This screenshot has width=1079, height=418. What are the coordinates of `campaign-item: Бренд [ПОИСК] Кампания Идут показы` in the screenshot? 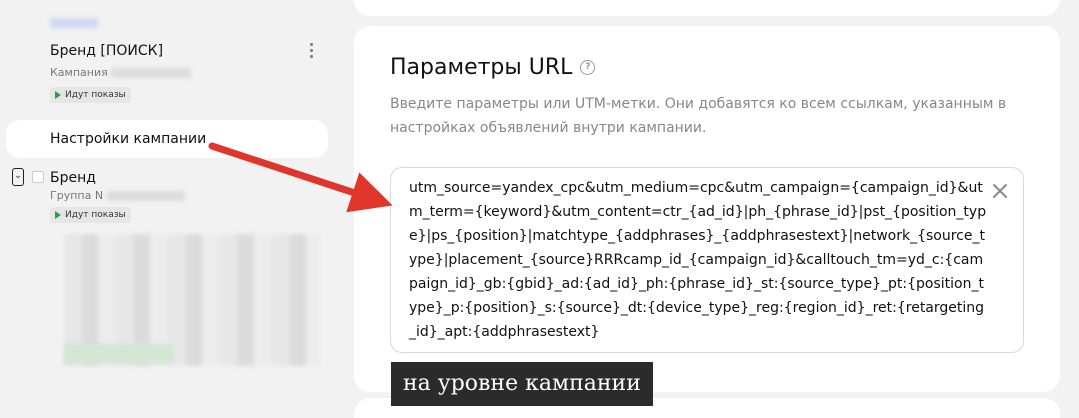 It's located at (121, 72).